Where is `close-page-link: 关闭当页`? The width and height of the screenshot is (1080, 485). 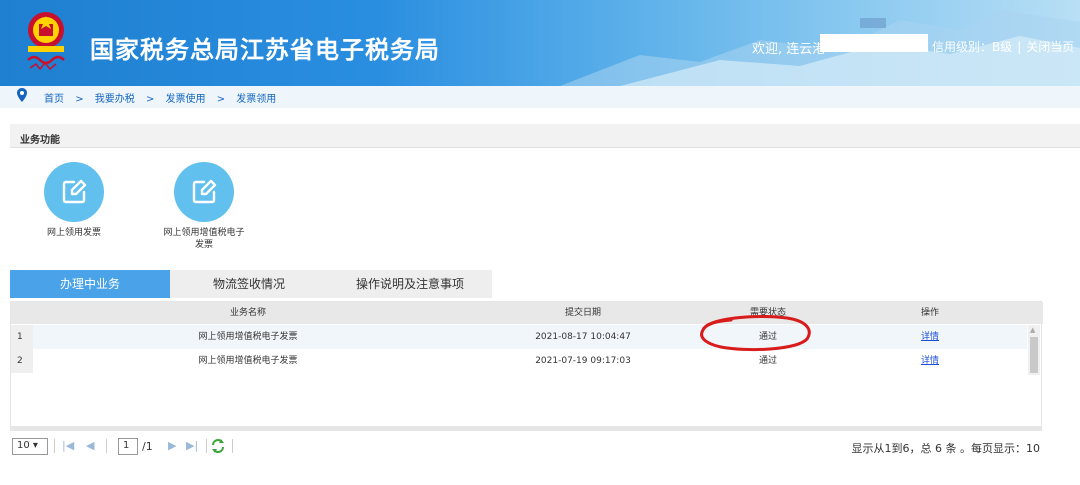 close-page-link: 关闭当页 is located at coordinates (1050, 47).